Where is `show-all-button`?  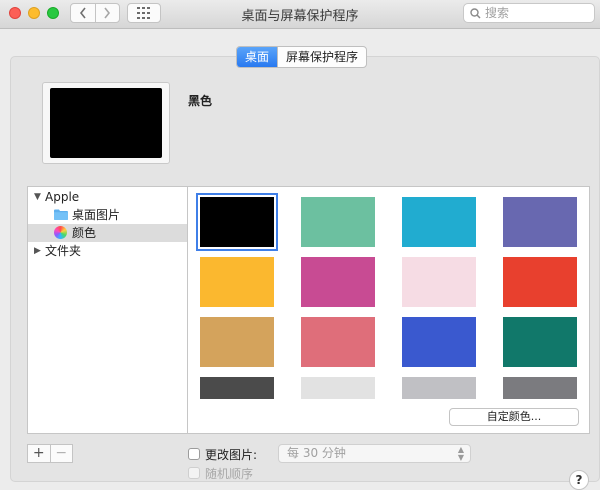 show-all-button is located at coordinates (144, 13).